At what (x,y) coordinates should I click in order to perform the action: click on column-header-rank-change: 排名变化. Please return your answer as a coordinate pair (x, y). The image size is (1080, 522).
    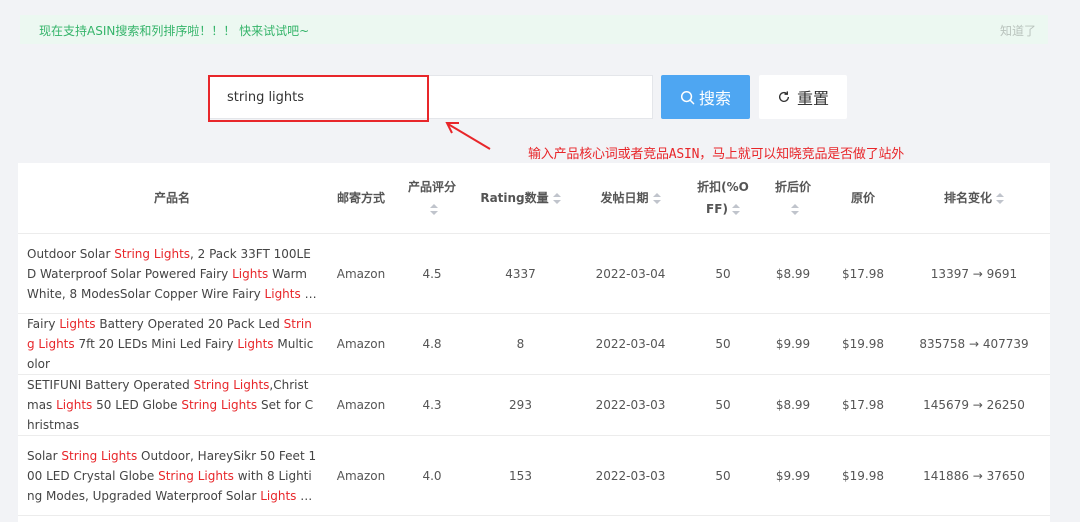
    Looking at the image, I should click on (974, 198).